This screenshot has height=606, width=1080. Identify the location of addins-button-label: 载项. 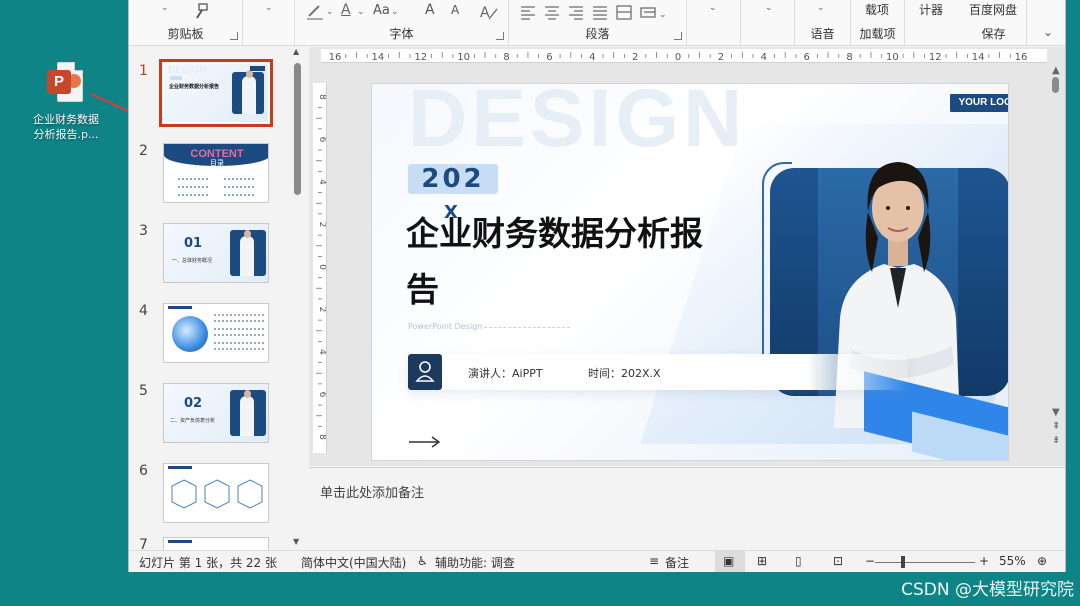
(877, 9).